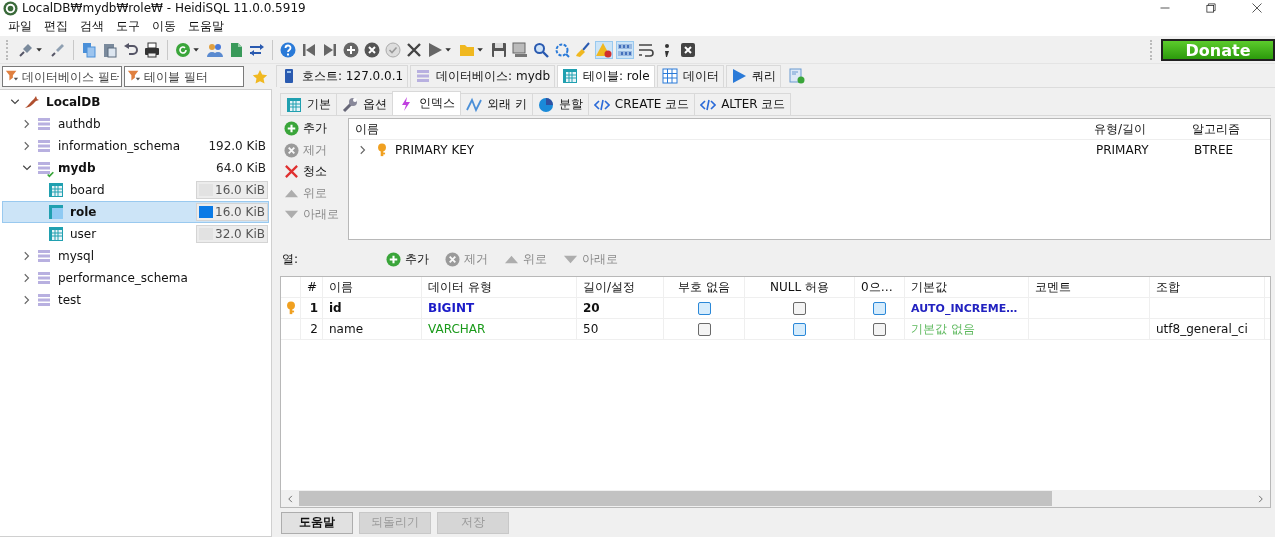  I want to click on menu-item: 도움말, so click(206, 26).